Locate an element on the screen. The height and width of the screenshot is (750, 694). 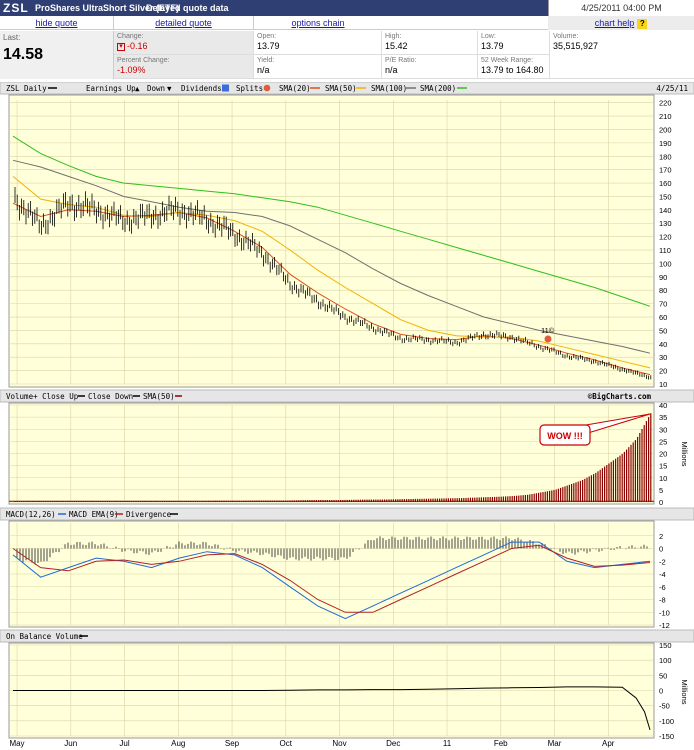
volume-cell: Volume: 35,515,927 is located at coordinates (622, 55).